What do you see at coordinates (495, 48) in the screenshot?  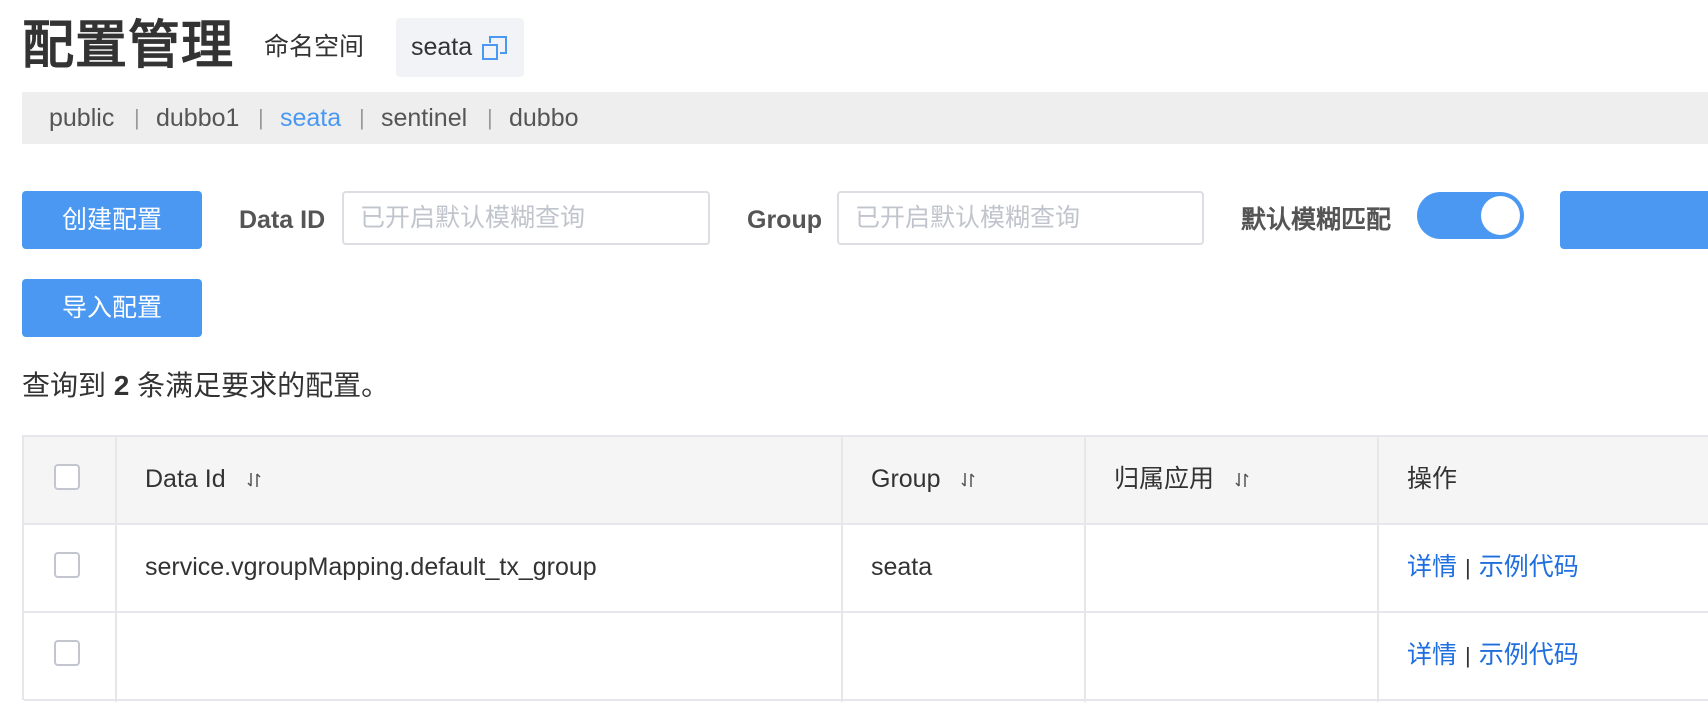 I see `copy-icon` at bounding box center [495, 48].